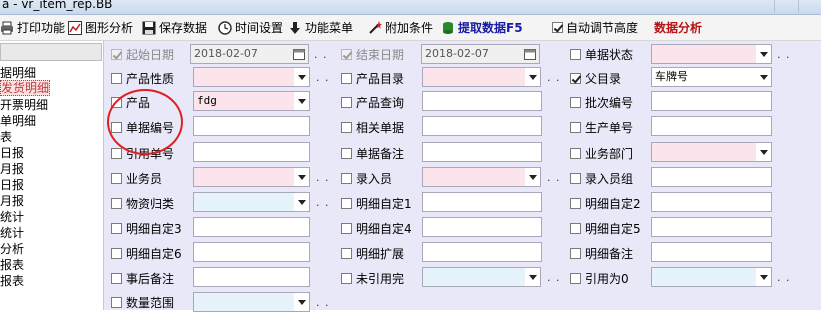 This screenshot has width=821, height=312. I want to click on material-class-select, so click(251, 202).